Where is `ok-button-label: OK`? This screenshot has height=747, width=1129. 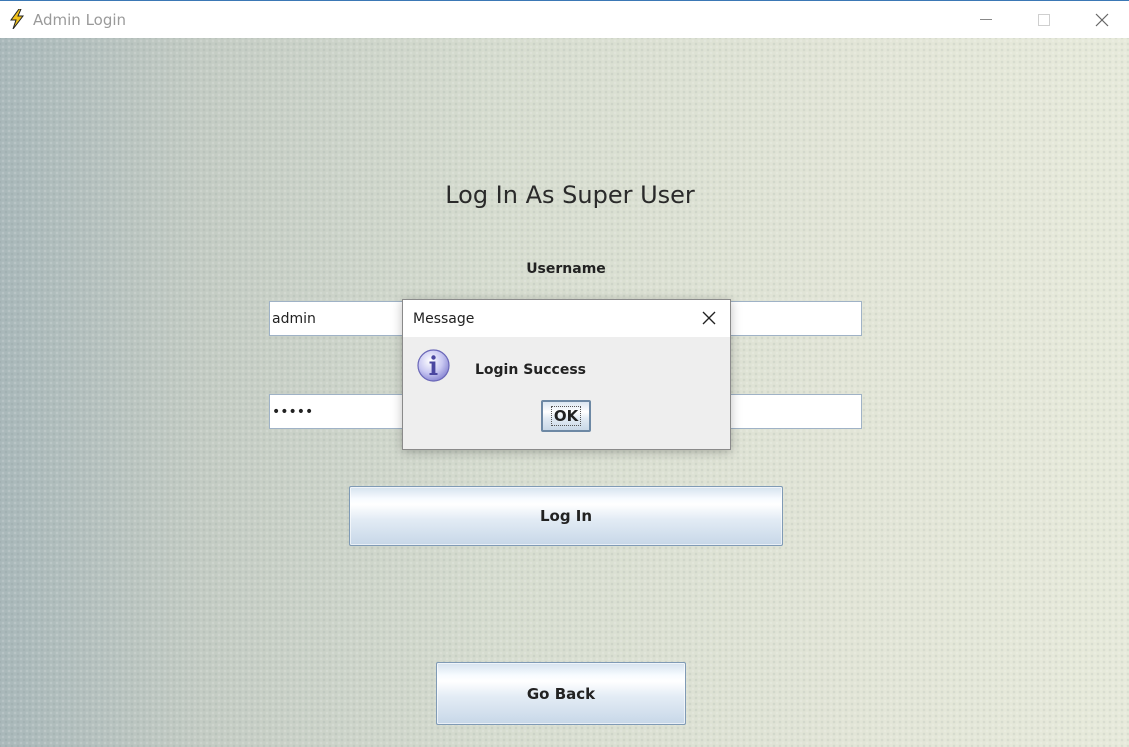 ok-button-label: OK is located at coordinates (566, 416).